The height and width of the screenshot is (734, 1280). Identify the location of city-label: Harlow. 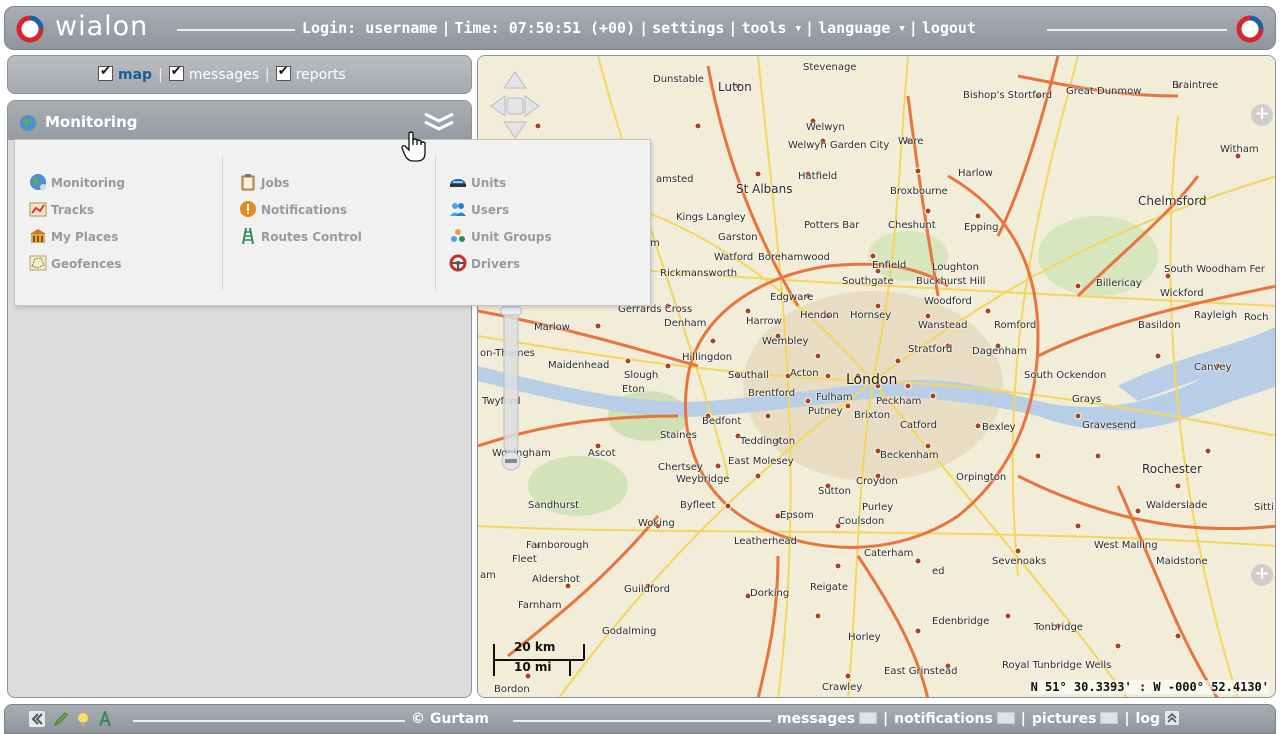
(975, 173).